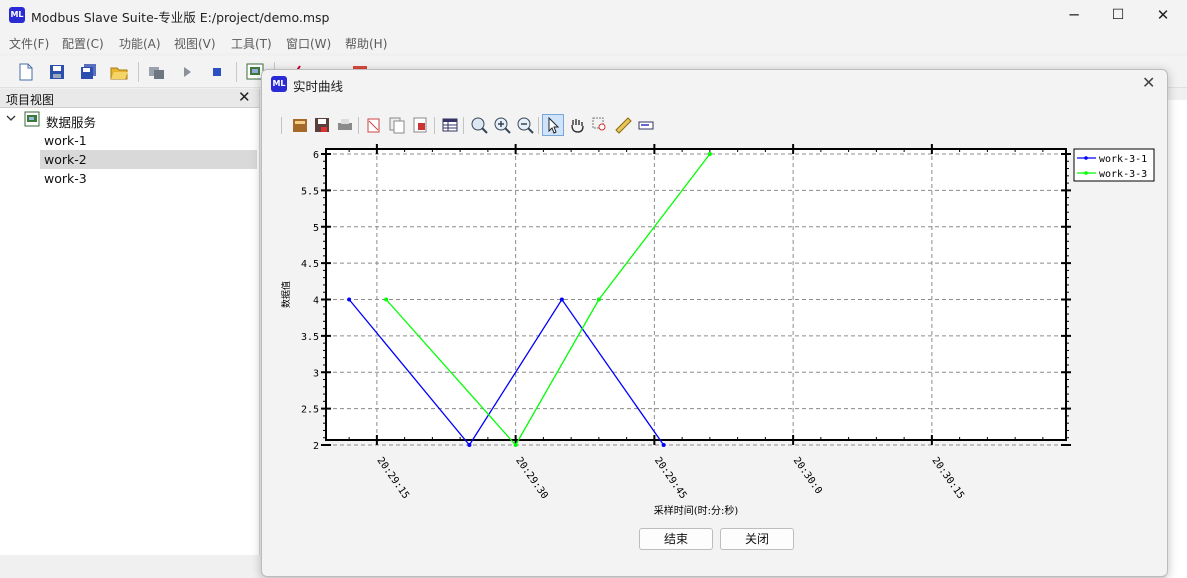  I want to click on menu-help: 帮助(H), so click(366, 43).